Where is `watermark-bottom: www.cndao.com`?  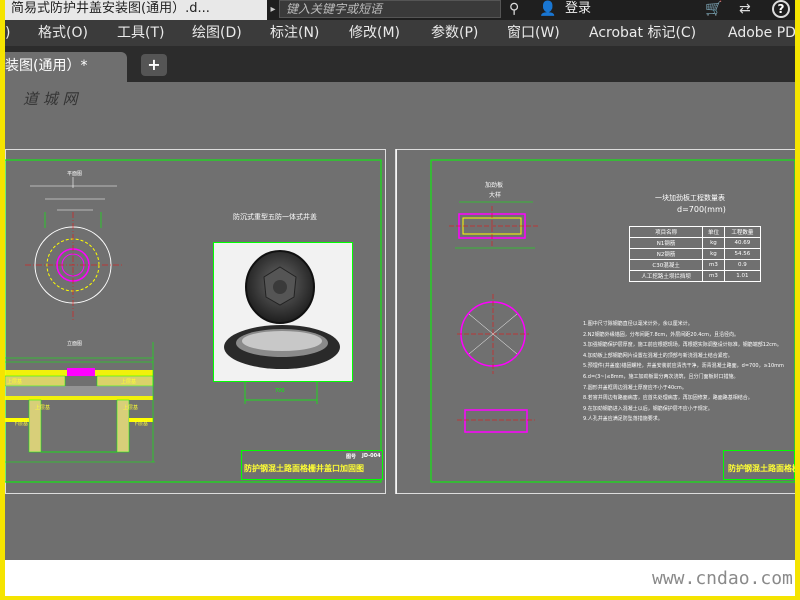 watermark-bottom: www.cndao.com is located at coordinates (722, 578).